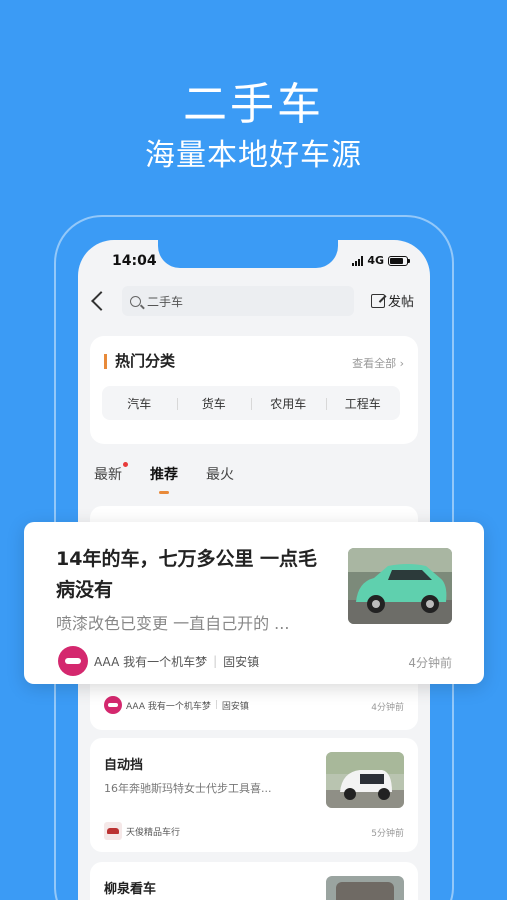 This screenshot has height=900, width=507. I want to click on search-input: 二手车, so click(238, 301).